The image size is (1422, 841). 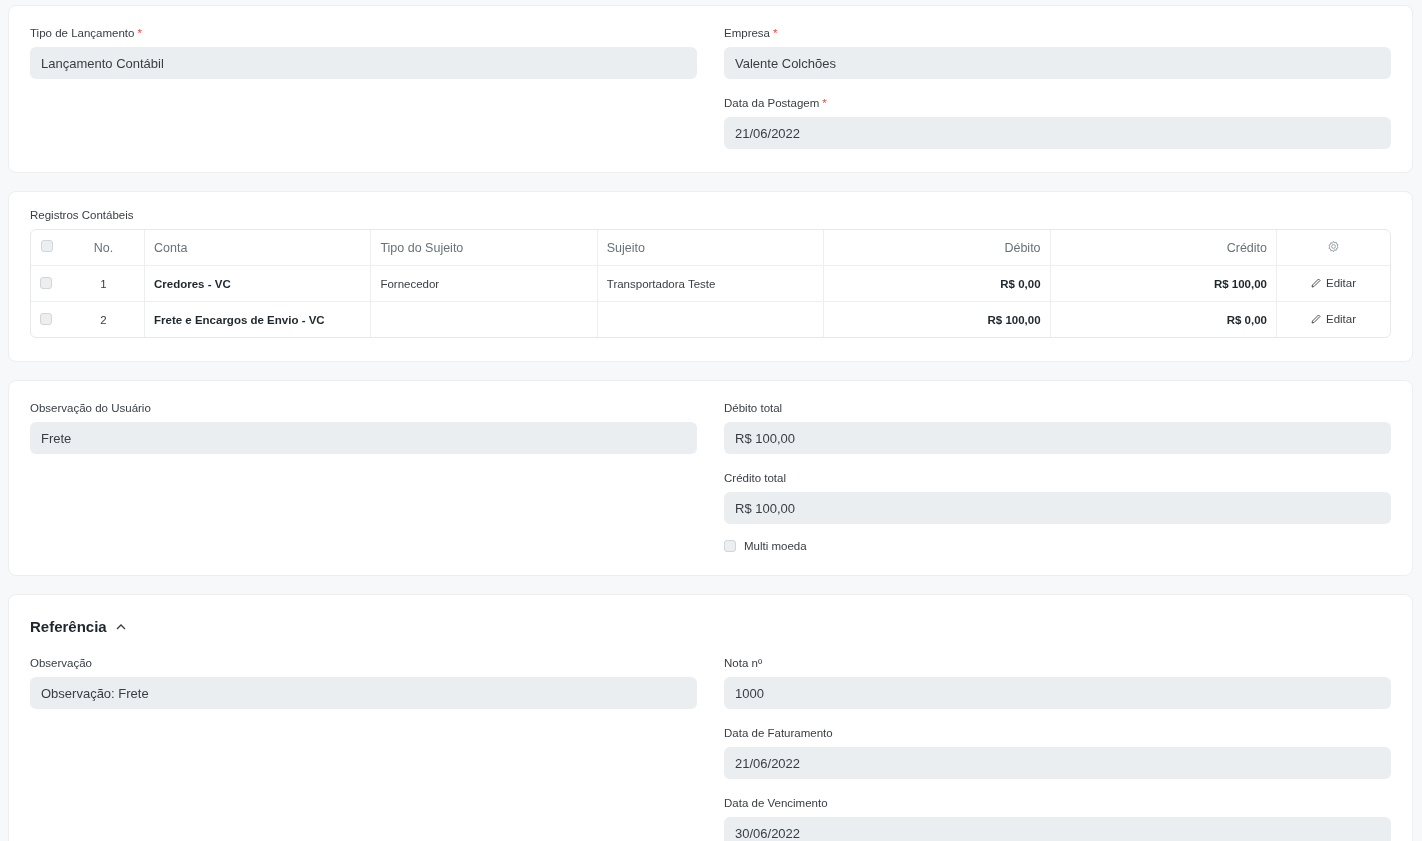 I want to click on table-cell: Credores - VC, so click(x=192, y=283).